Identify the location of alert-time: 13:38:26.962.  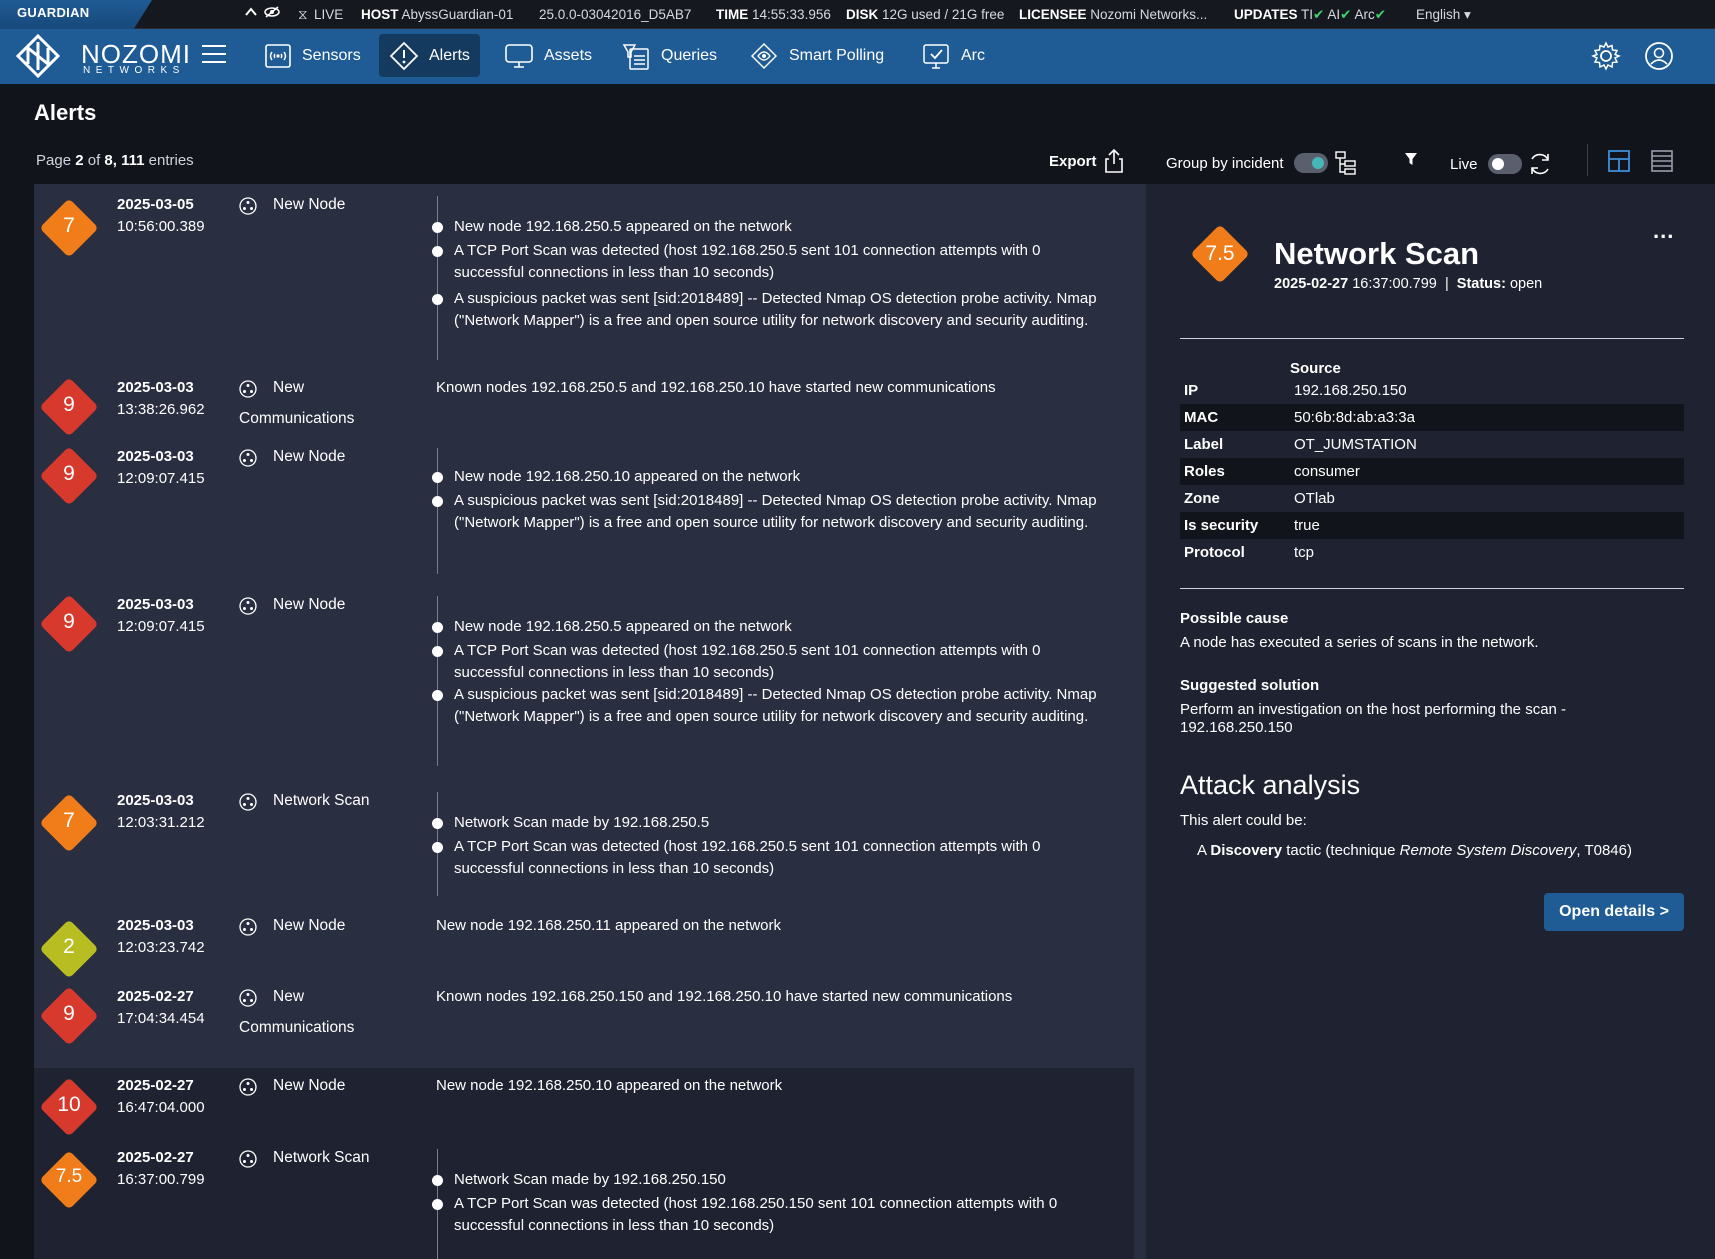
(161, 409).